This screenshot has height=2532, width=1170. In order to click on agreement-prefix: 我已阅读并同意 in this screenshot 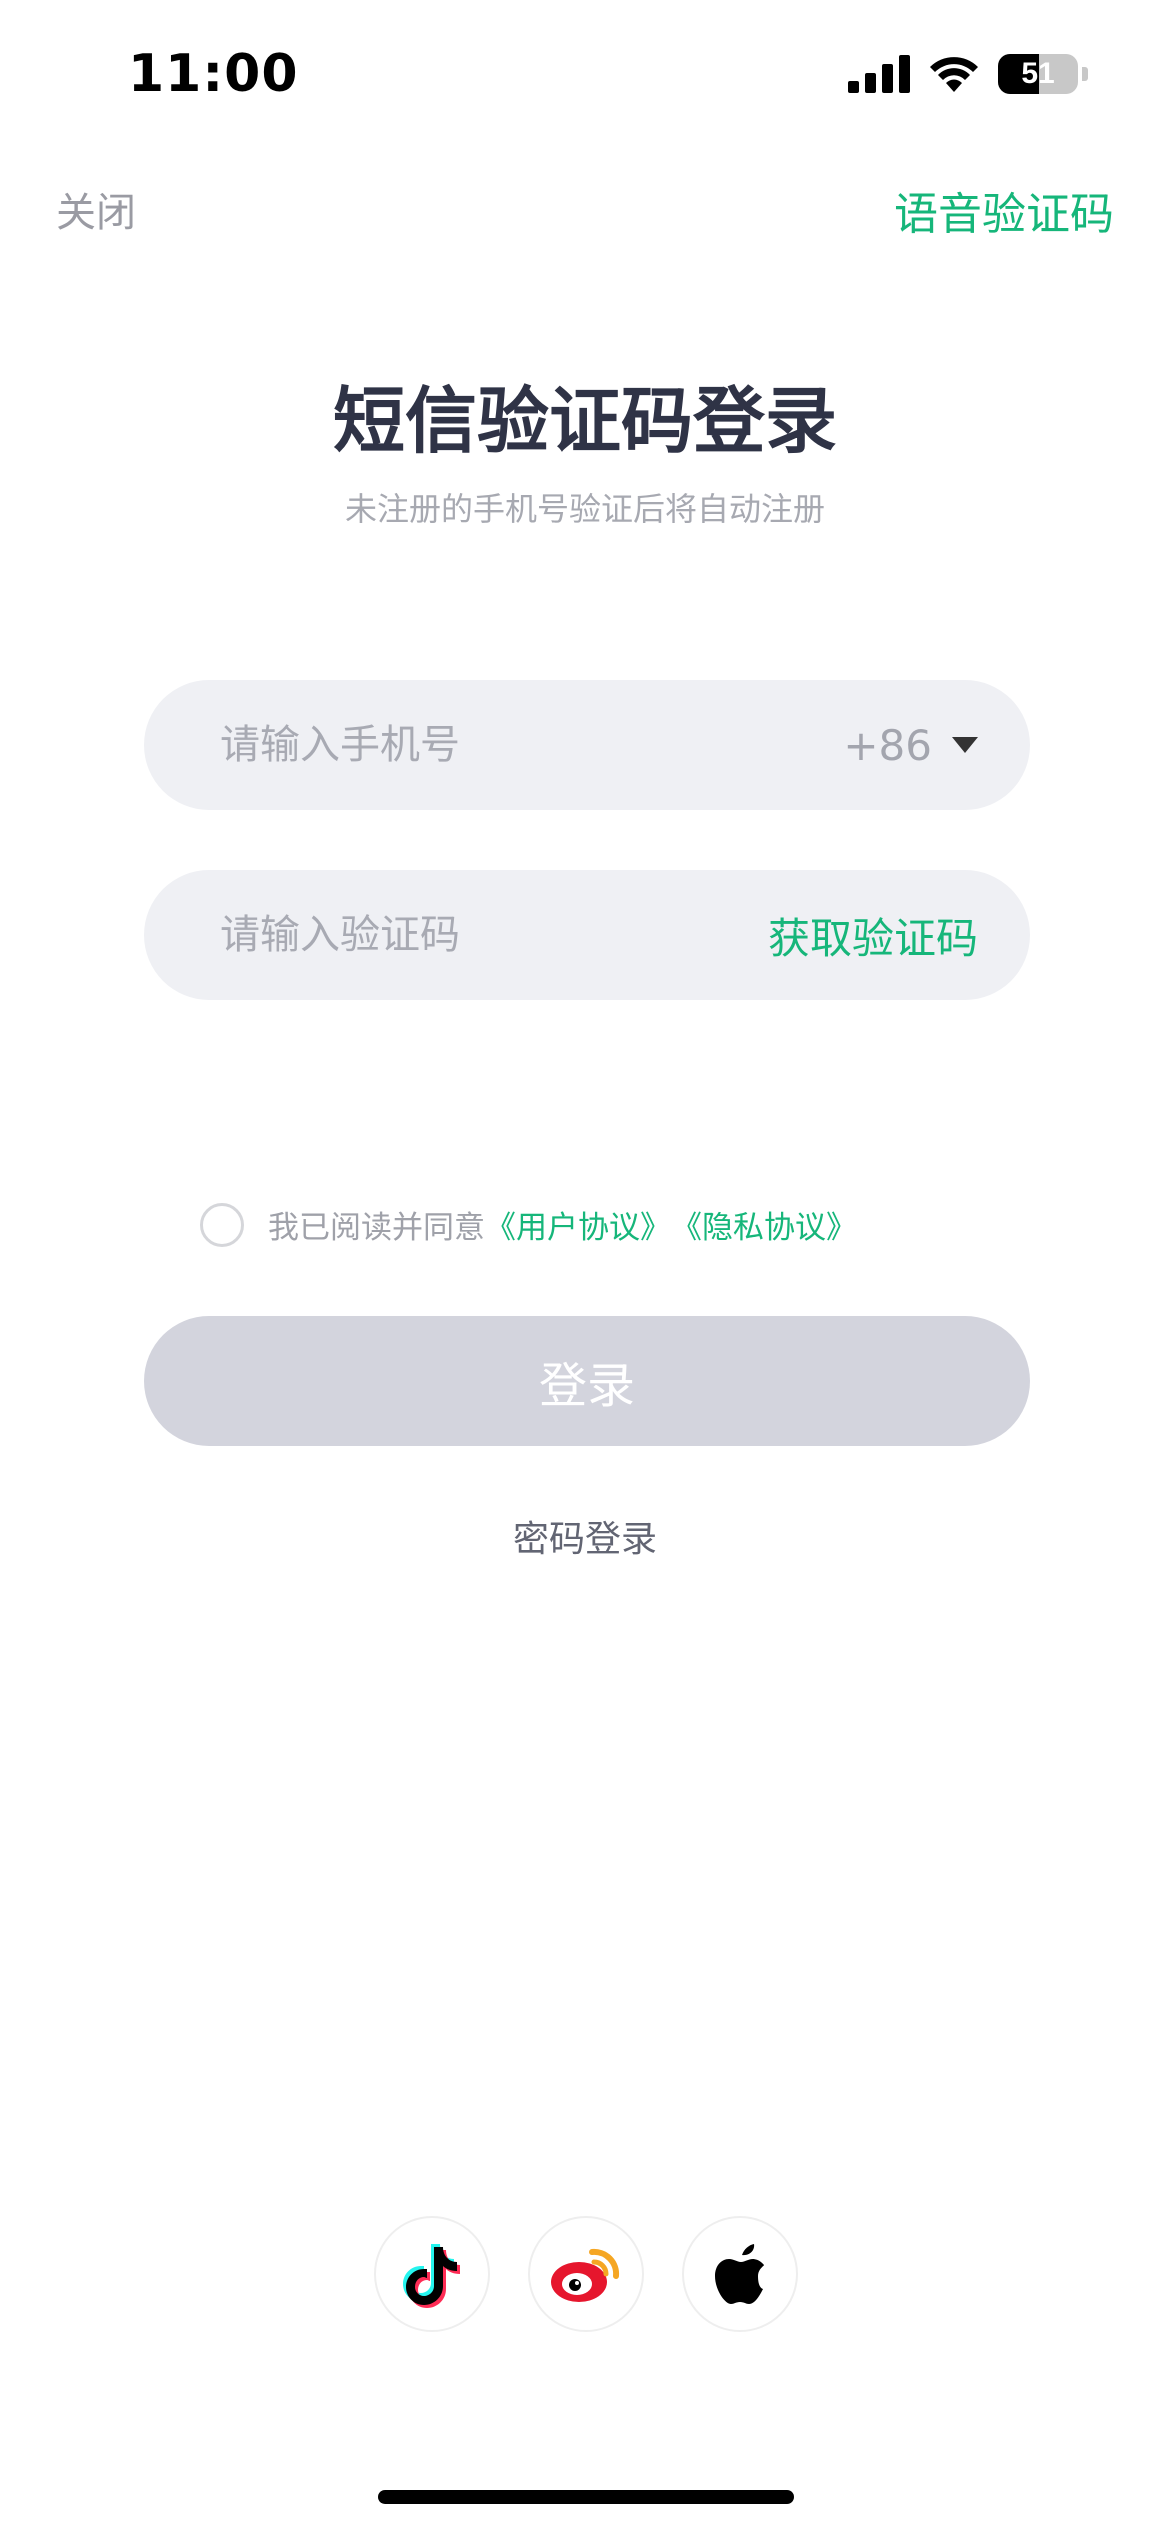, I will do `click(376, 1228)`.